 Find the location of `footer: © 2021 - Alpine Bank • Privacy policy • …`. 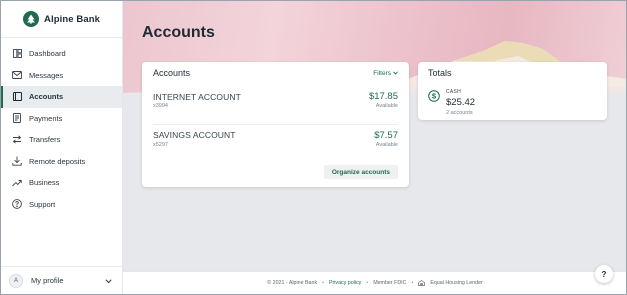

footer: © 2021 - Alpine Bank • Privacy policy • … is located at coordinates (374, 282).